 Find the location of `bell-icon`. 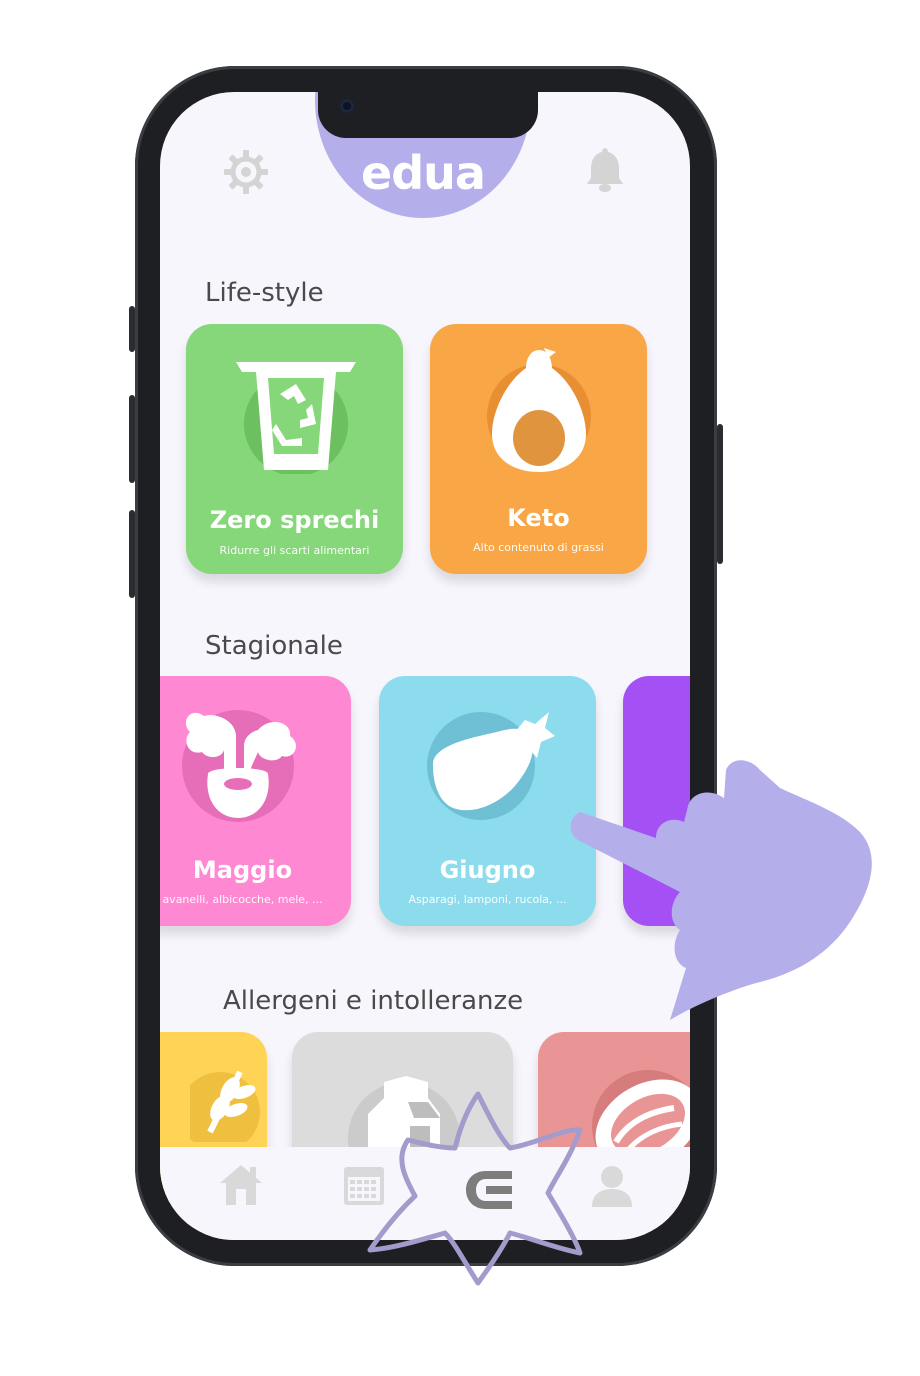

bell-icon is located at coordinates (605, 170).